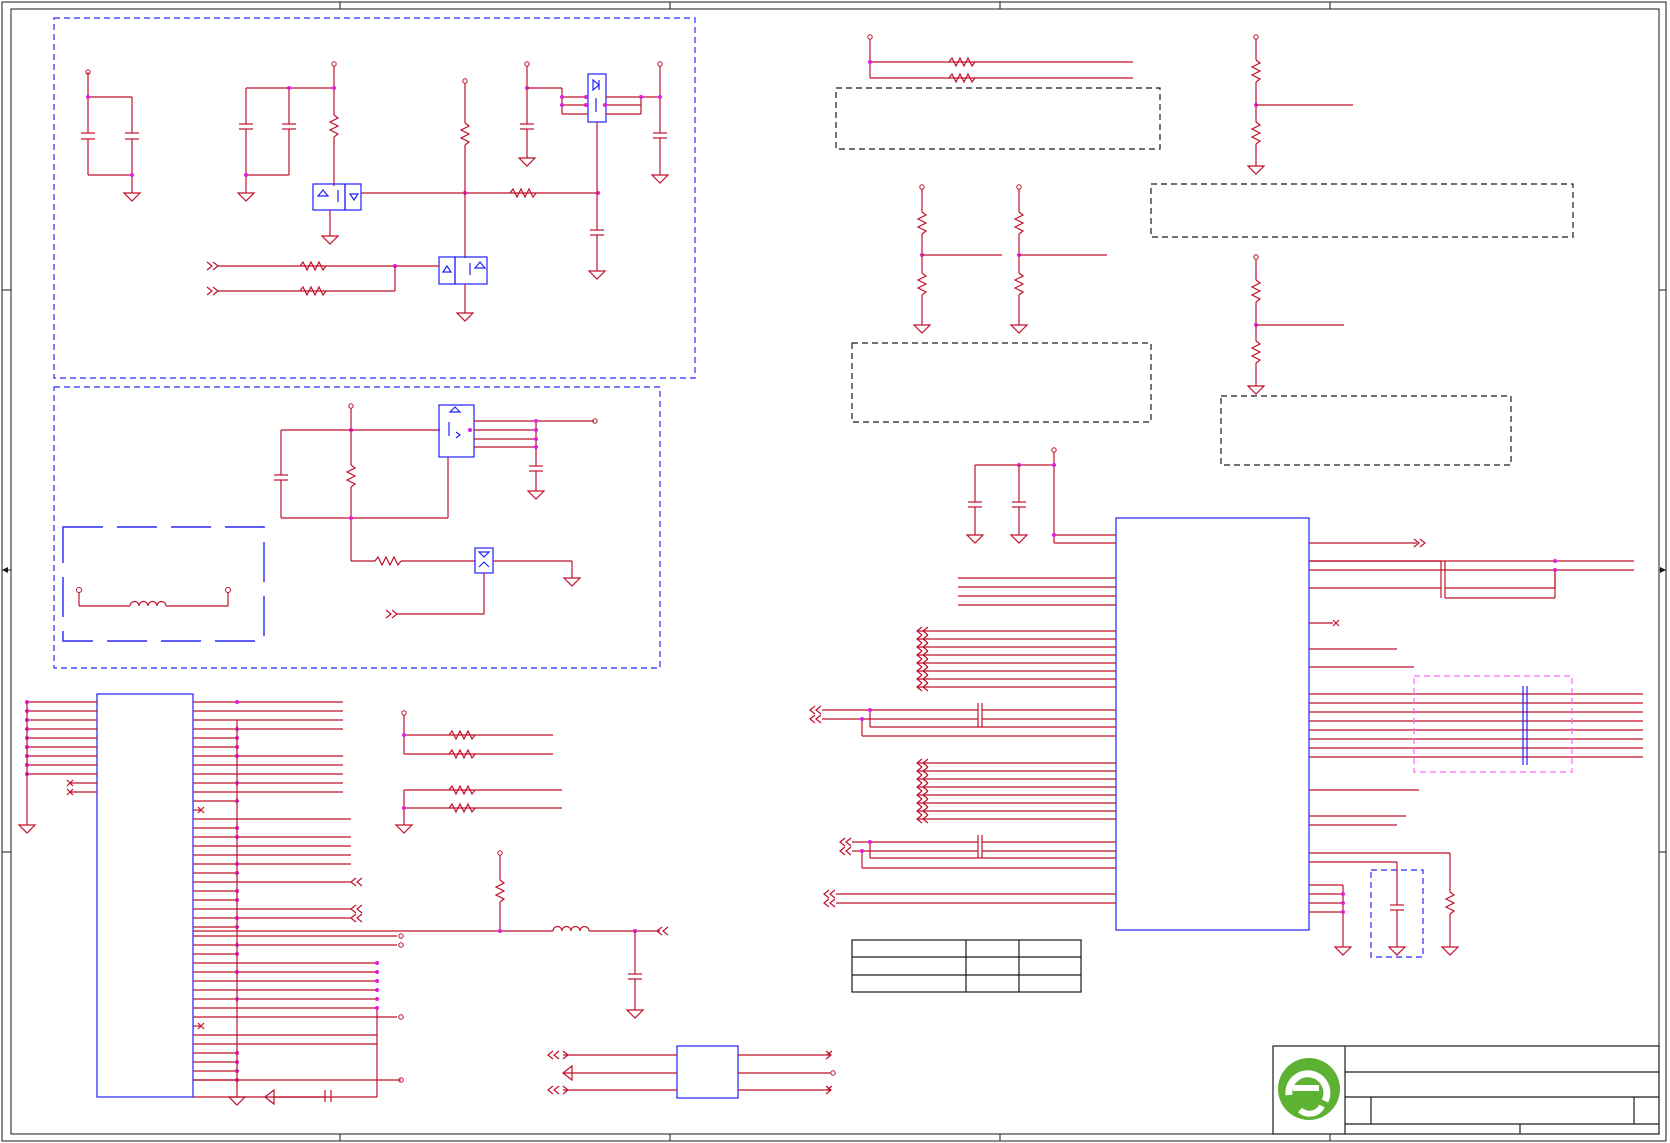  I want to click on company-logo, so click(1309, 1089).